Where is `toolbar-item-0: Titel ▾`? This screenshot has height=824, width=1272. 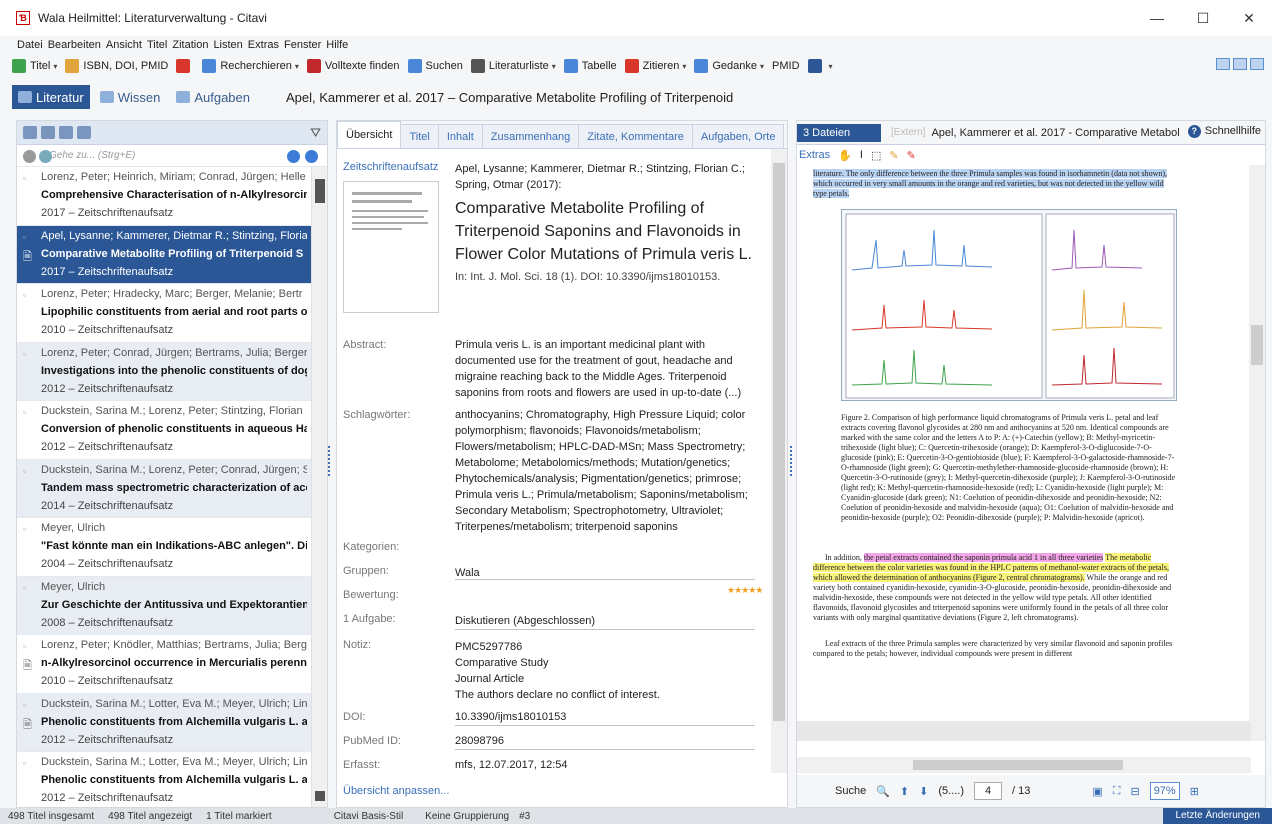 toolbar-item-0: Titel ▾ is located at coordinates (34, 66).